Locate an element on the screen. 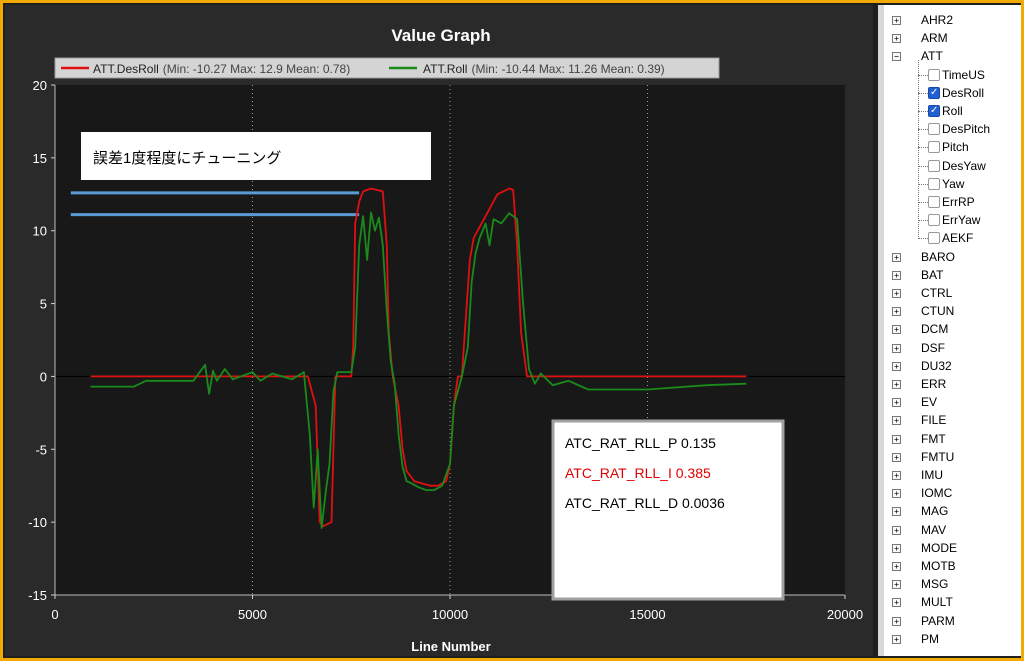 The width and height of the screenshot is (1024, 661). tree-group-label: MSG is located at coordinates (935, 584).